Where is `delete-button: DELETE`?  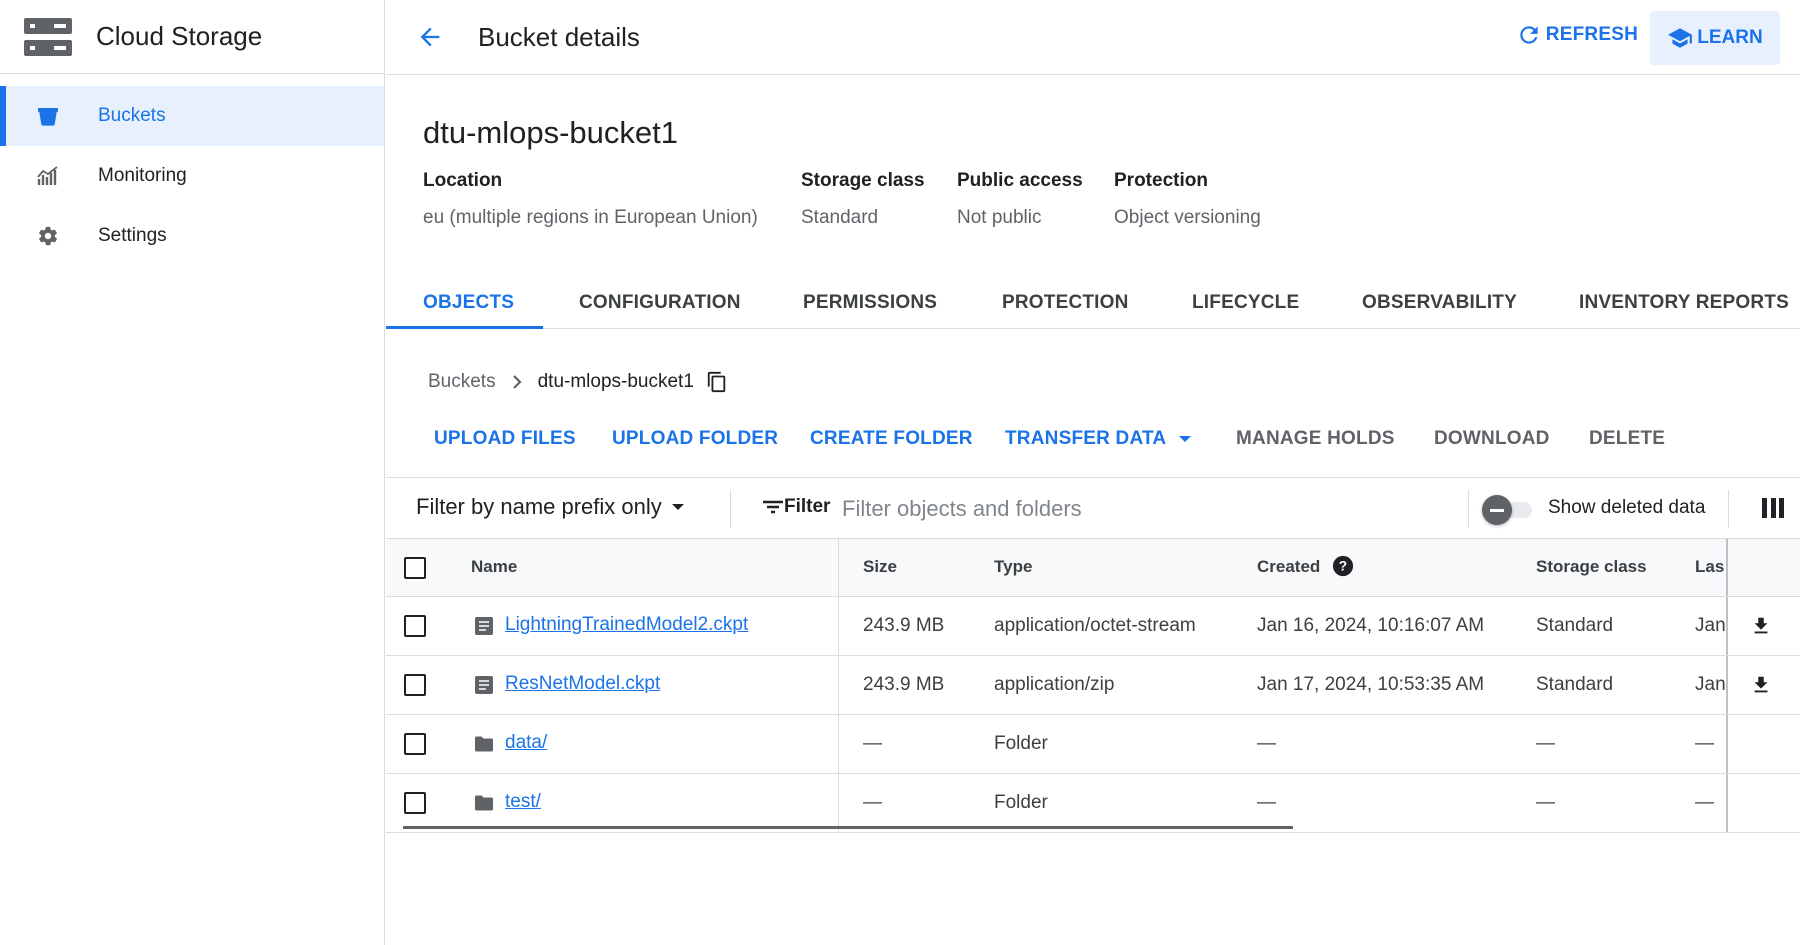
delete-button: DELETE is located at coordinates (1627, 439).